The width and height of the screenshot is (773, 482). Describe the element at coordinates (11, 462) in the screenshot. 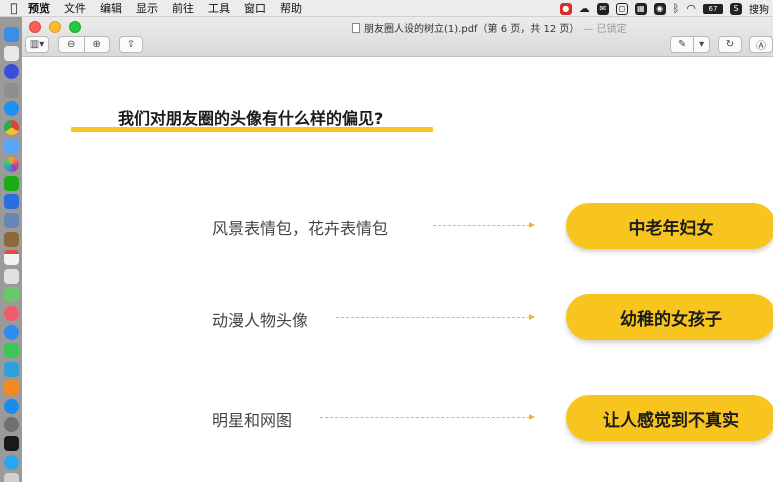

I see `downloads-icon` at that location.